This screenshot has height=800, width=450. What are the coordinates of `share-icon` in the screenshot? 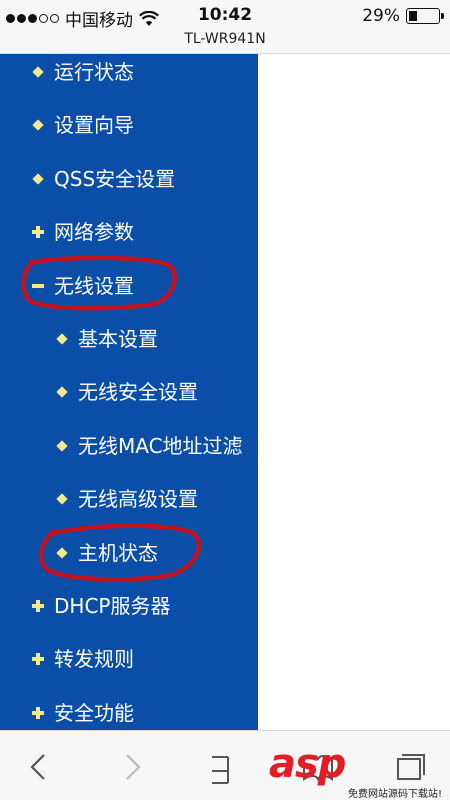 It's located at (220, 770).